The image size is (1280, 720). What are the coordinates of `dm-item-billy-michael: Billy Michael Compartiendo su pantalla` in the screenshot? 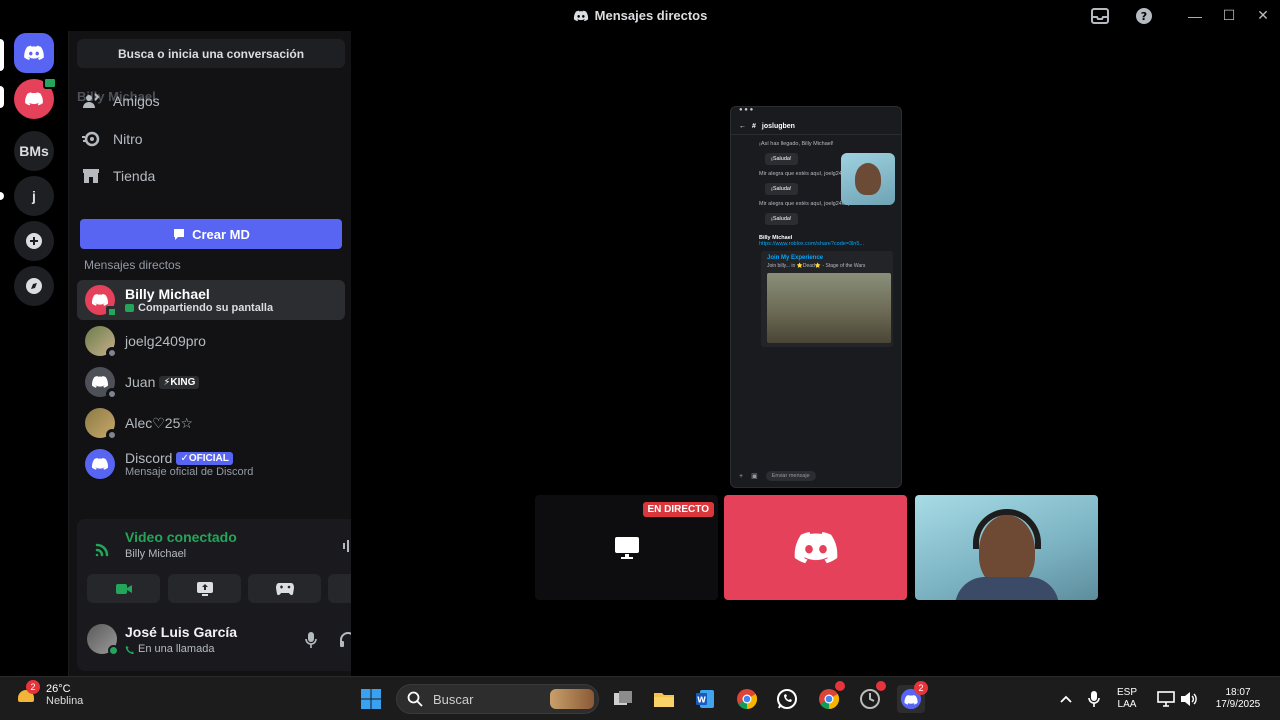 It's located at (211, 300).